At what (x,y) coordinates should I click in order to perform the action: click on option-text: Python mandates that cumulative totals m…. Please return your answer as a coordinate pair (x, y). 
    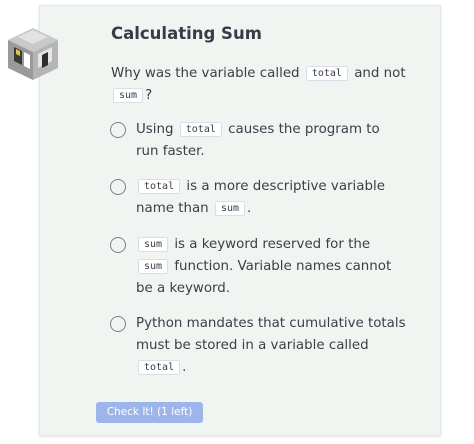
    Looking at the image, I should click on (271, 334).